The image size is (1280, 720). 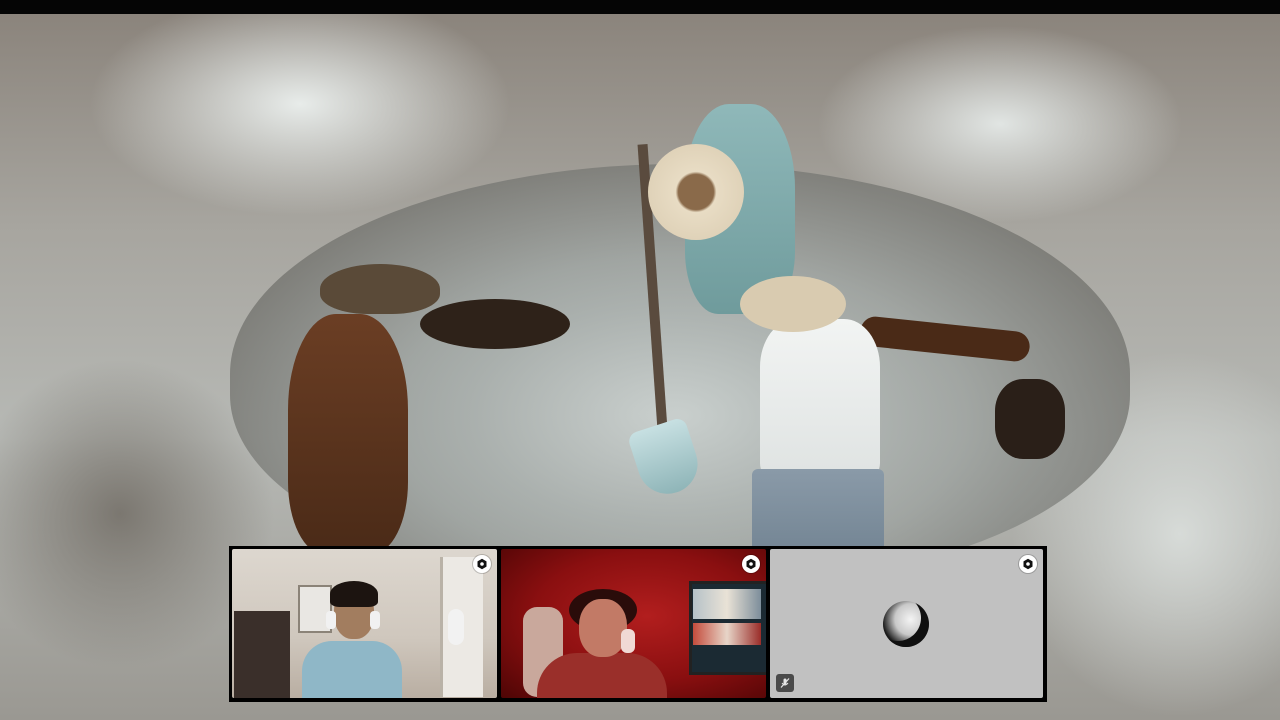 What do you see at coordinates (820, 399) in the screenshot?
I see `worker-right-shirt` at bounding box center [820, 399].